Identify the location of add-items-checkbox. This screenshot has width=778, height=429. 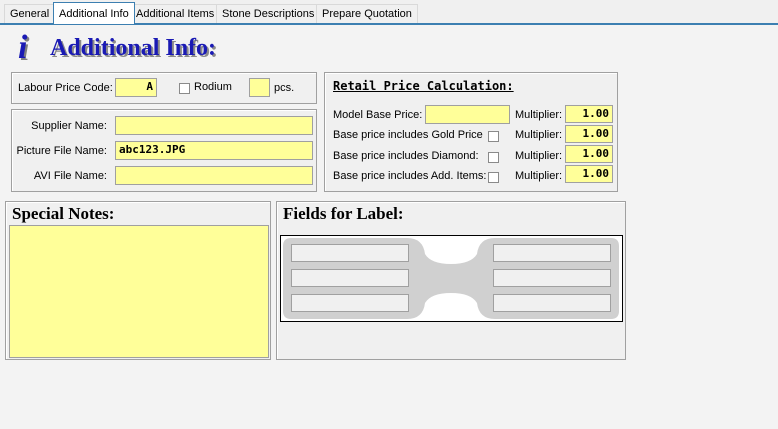
(493, 177).